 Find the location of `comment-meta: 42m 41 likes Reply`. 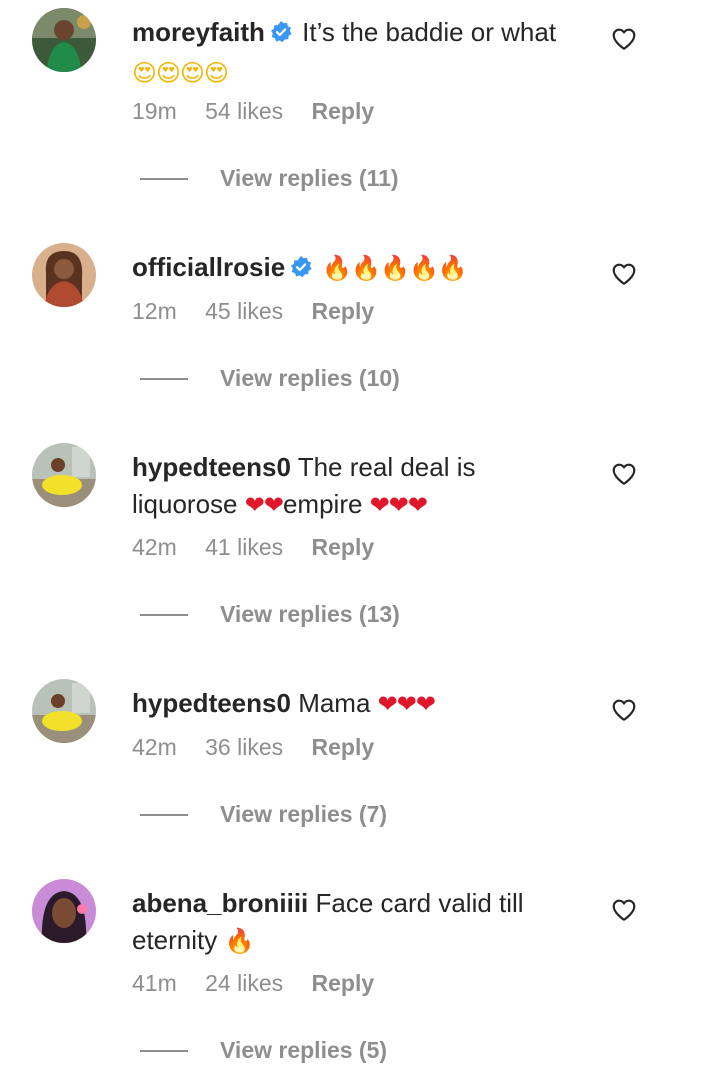

comment-meta: 42m 41 likes Reply is located at coordinates (264, 547).